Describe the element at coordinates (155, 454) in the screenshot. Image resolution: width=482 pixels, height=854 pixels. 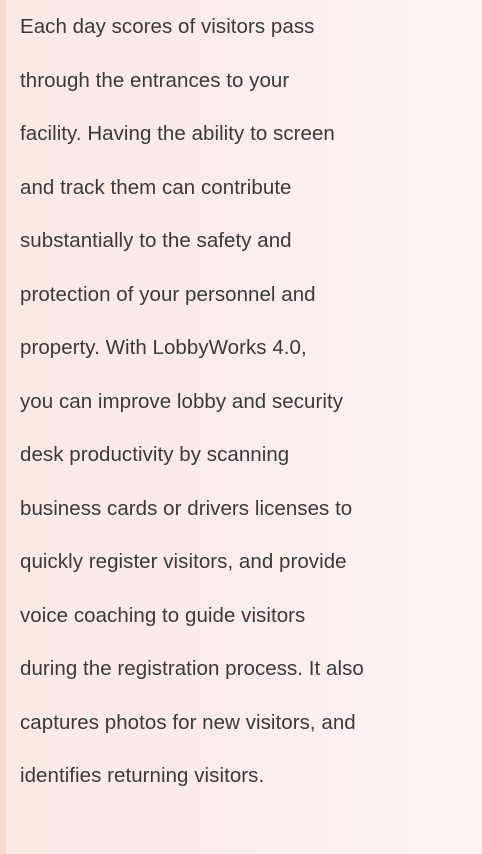
I see `paragraph-line: desk productivity by scanning` at that location.